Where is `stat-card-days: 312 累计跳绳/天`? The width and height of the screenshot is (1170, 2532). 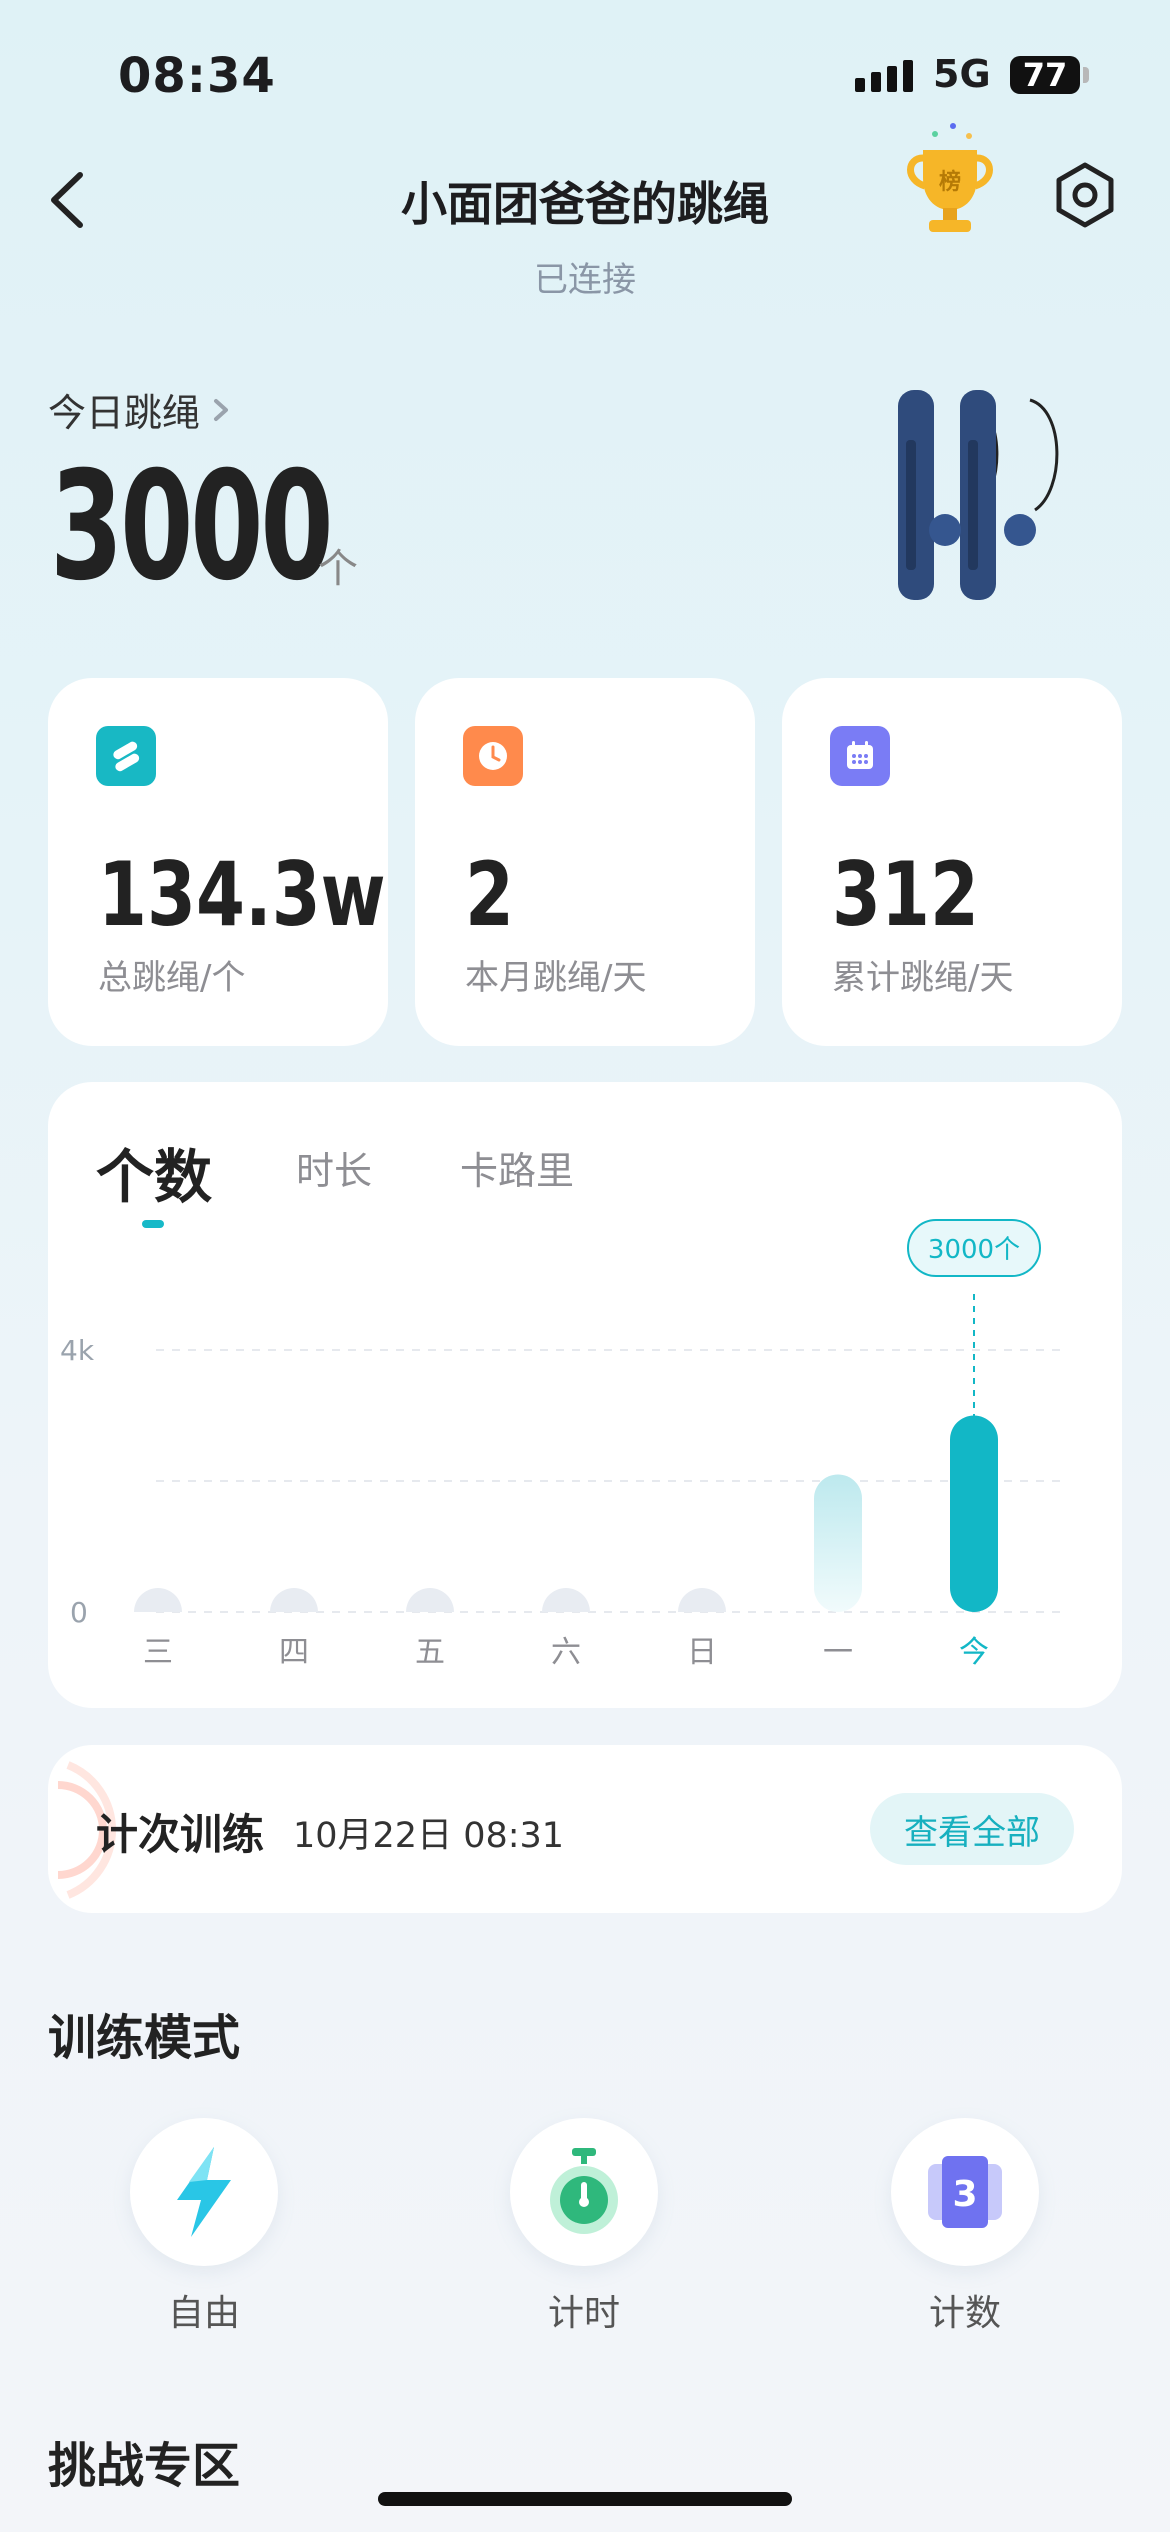 stat-card-days: 312 累计跳绳/天 is located at coordinates (952, 862).